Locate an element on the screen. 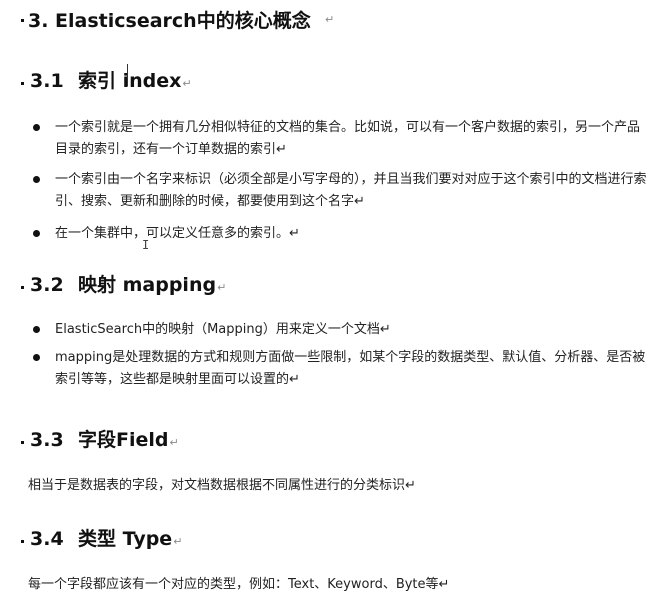 Image resolution: width=662 pixels, height=605 pixels. heading-3-1: 3.1 索引 index↵ is located at coordinates (111, 79).